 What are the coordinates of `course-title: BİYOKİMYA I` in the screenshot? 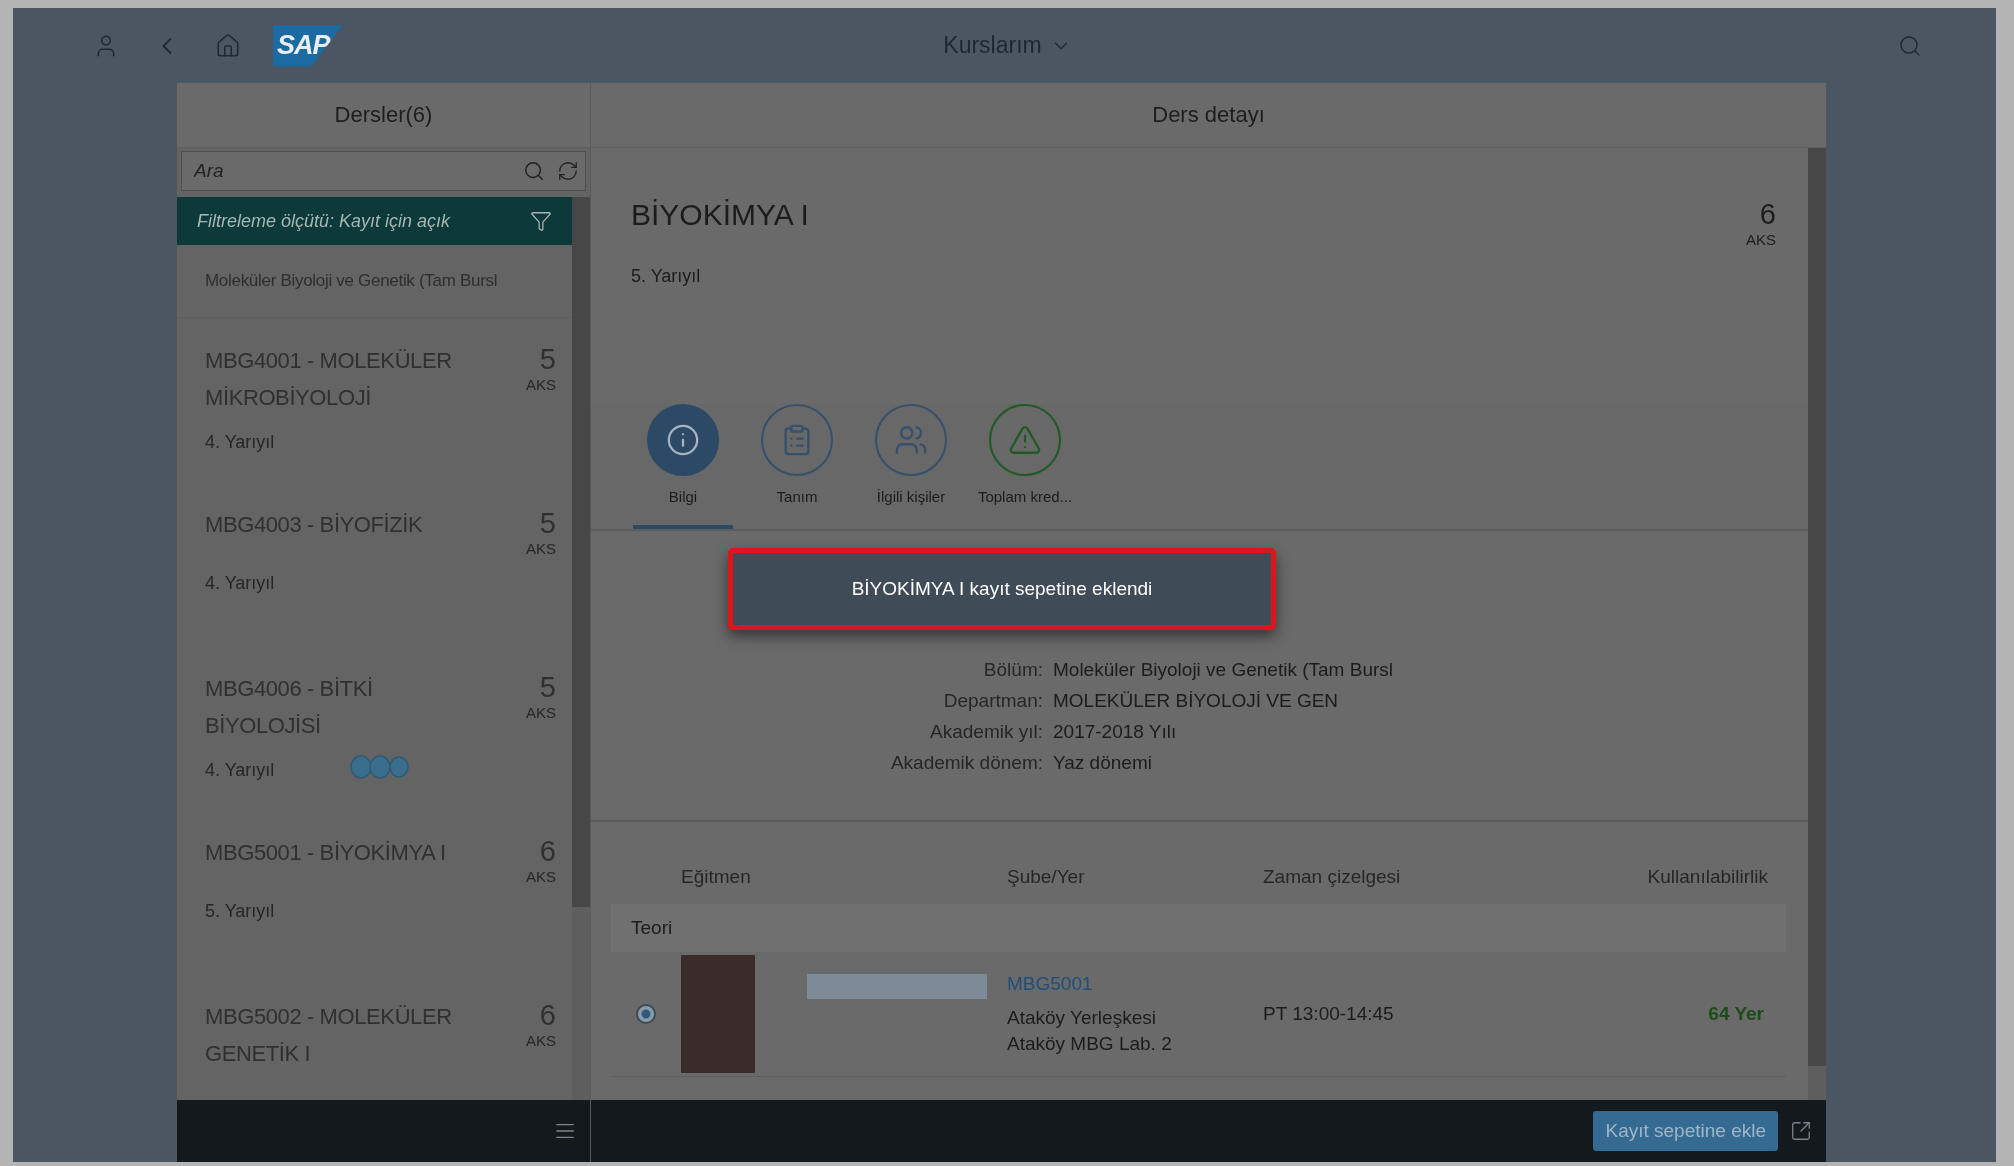 It's located at (720, 215).